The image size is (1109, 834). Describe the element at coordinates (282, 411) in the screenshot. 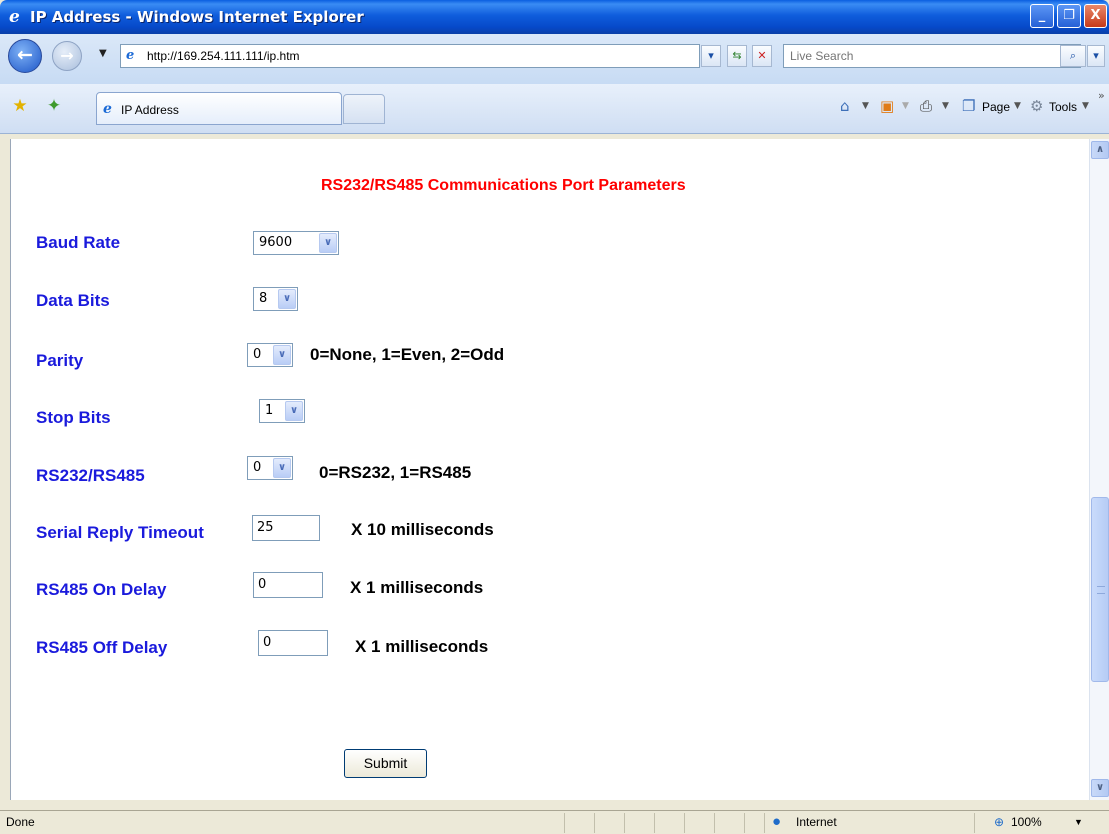

I see `stop-bits-select: 1 ∨` at that location.